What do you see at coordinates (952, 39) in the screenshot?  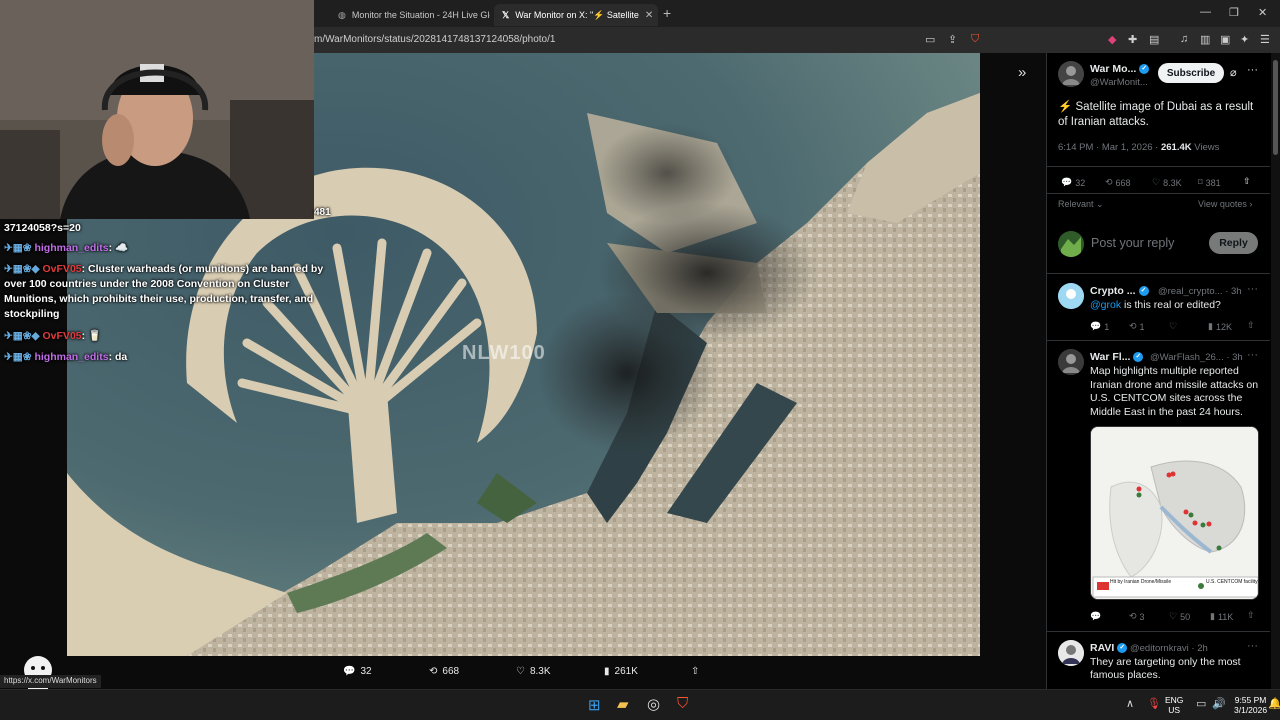 I see `share-icon: ⇪` at bounding box center [952, 39].